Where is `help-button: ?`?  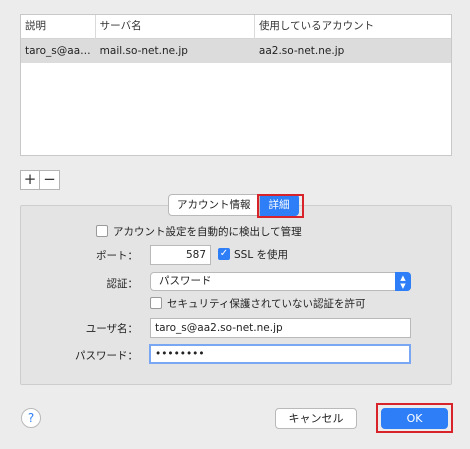 help-button: ? is located at coordinates (31, 418).